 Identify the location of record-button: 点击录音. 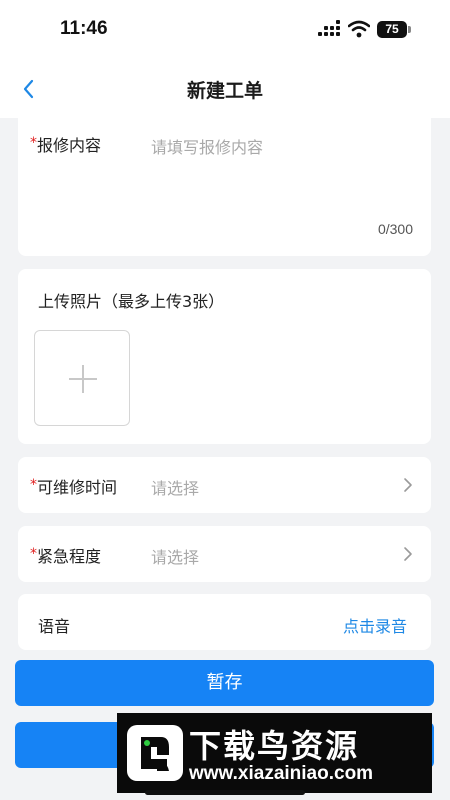
(375, 625).